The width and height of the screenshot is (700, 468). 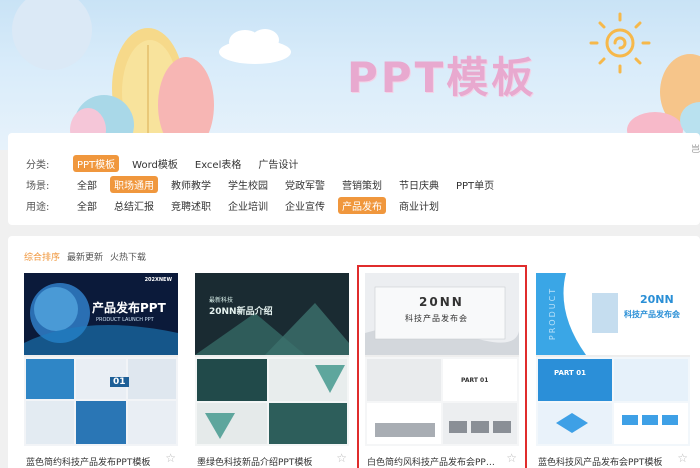 I want to click on filter-option: PPT单页, so click(x=475, y=184).